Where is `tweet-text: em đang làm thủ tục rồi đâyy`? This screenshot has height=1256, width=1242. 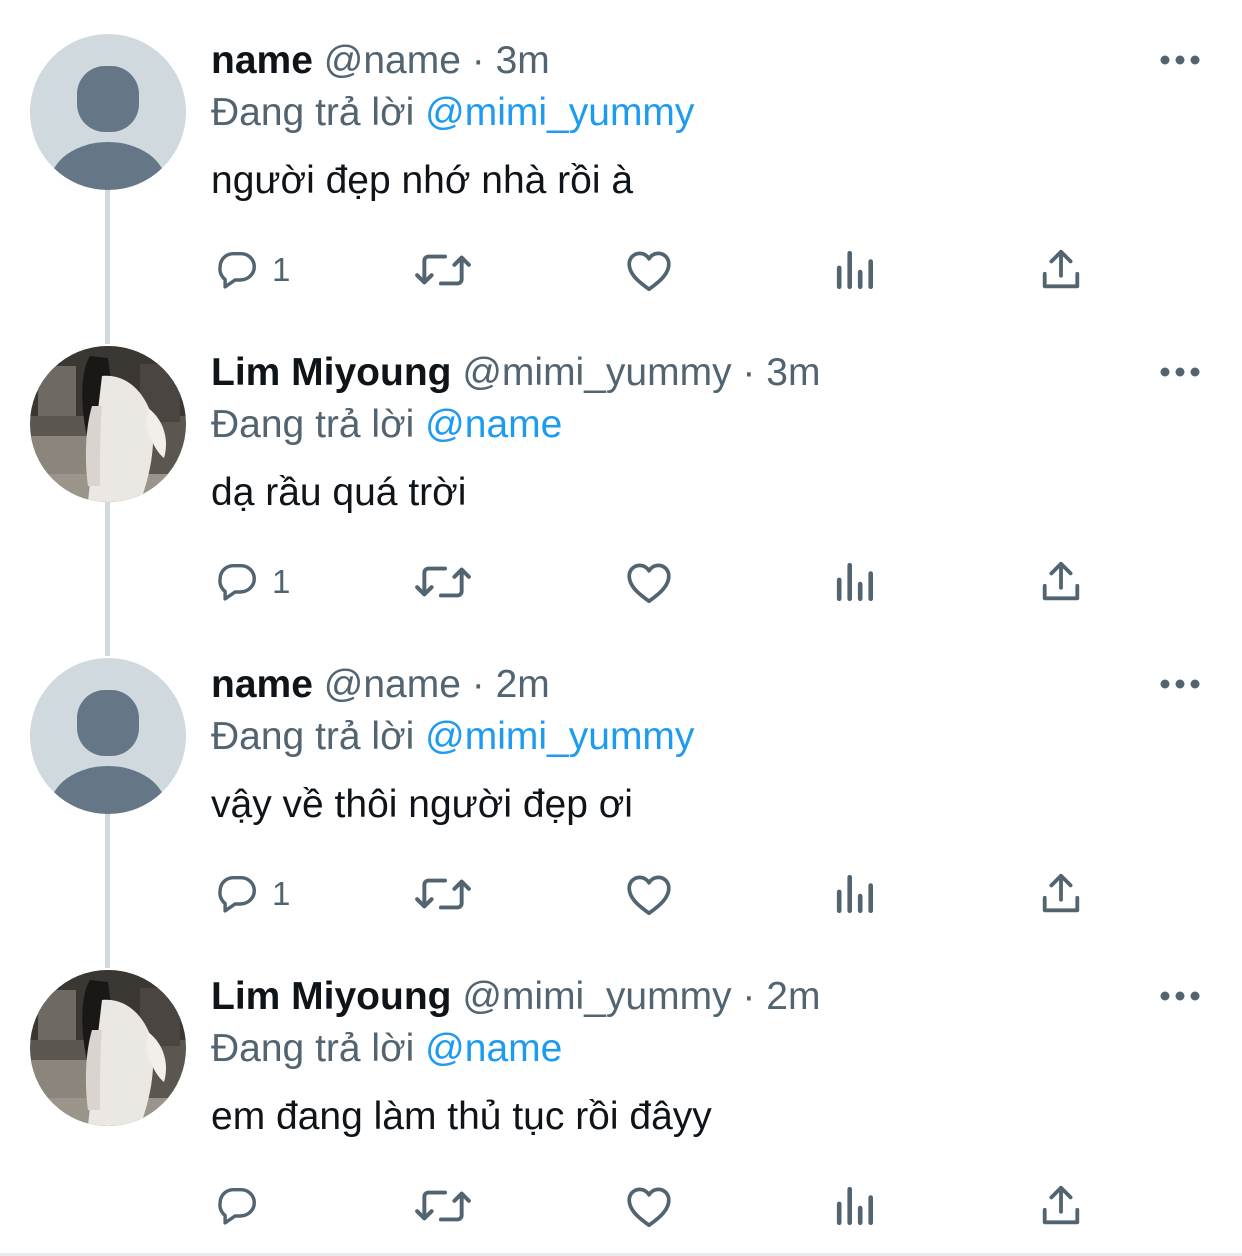
tweet-text: em đang làm thủ tục rồi đâyy is located at coordinates (461, 1116).